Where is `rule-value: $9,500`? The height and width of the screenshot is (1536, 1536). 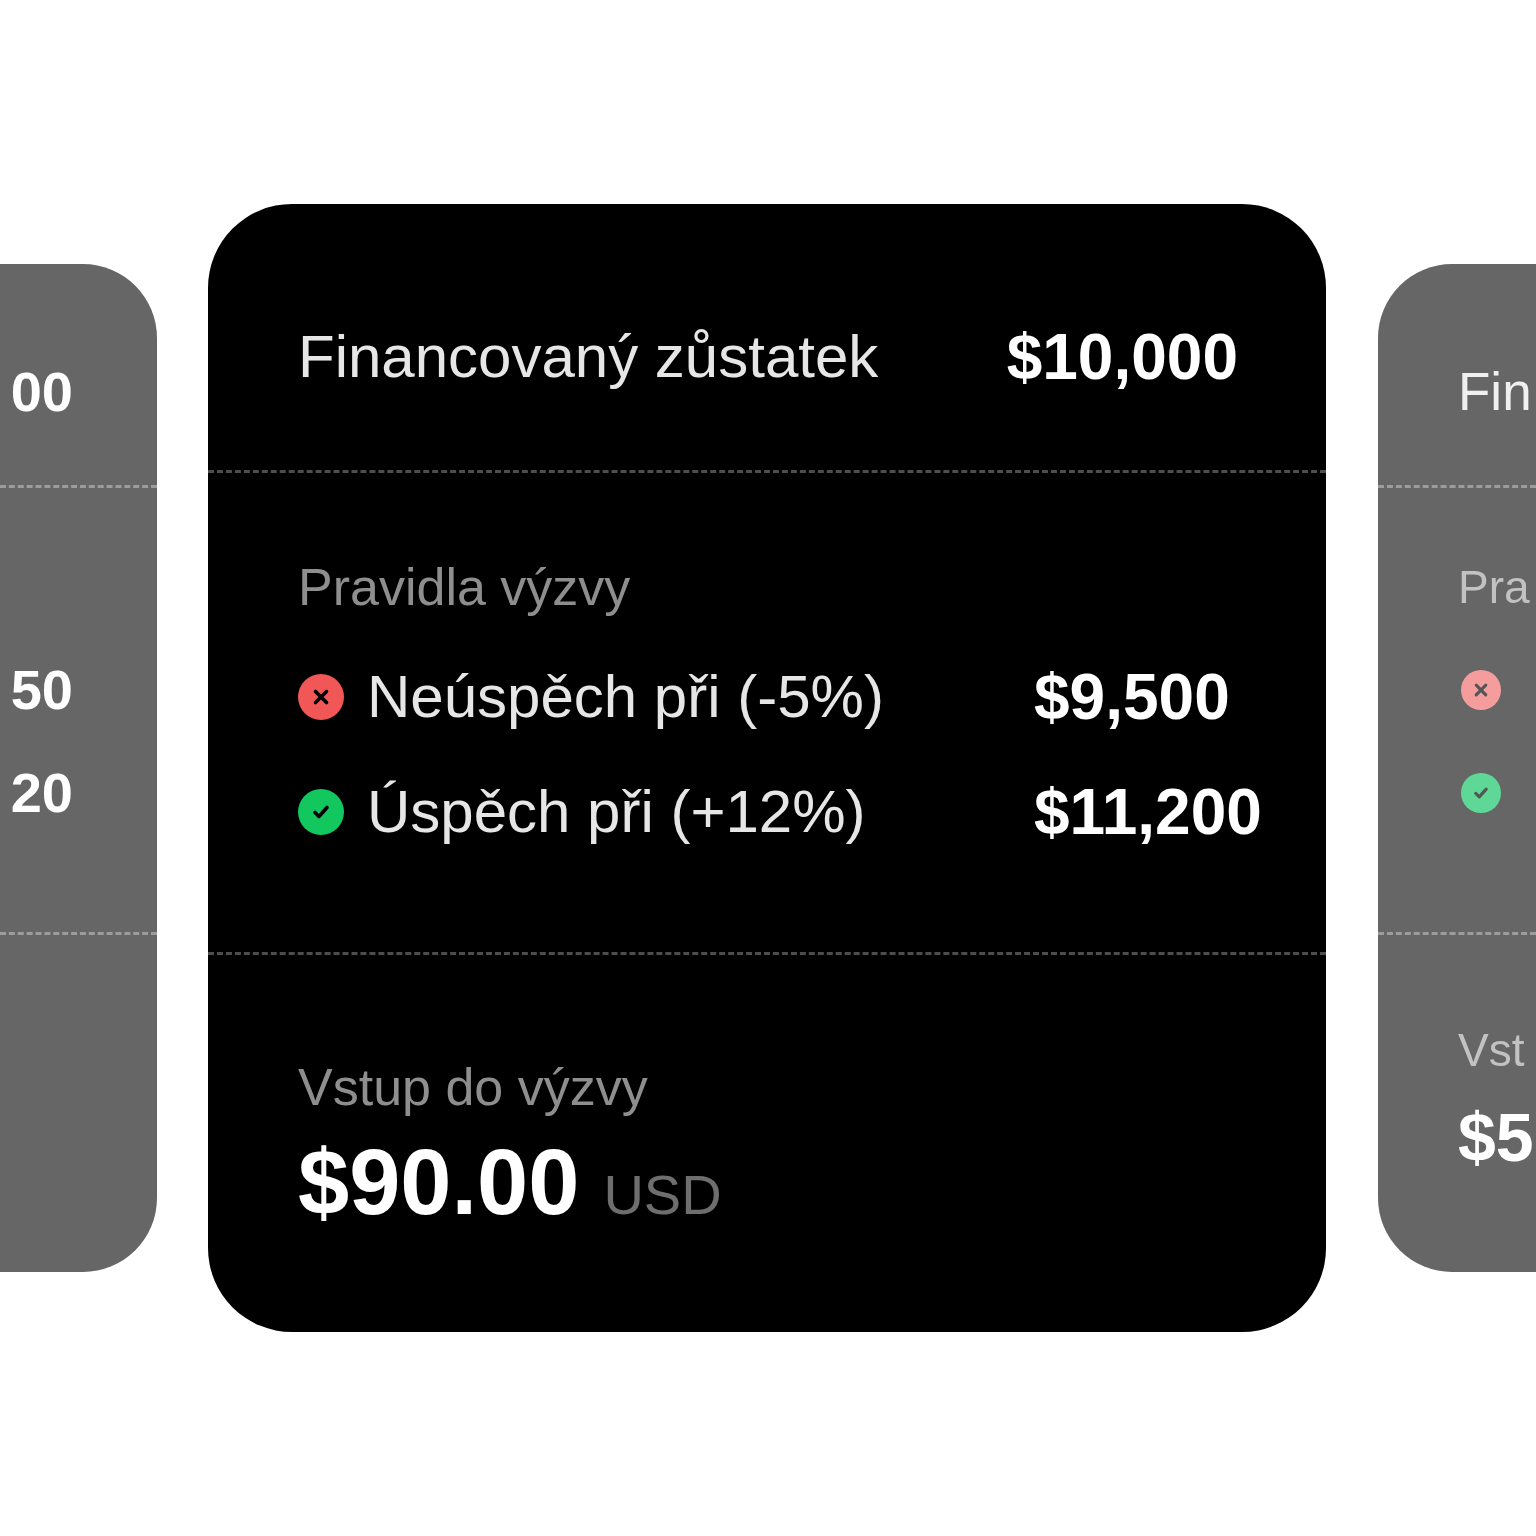
rule-value: $9,500 is located at coordinates (1132, 697).